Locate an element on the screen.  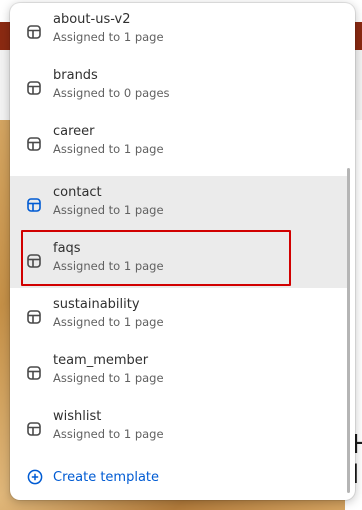
template-name: faqs is located at coordinates (67, 248).